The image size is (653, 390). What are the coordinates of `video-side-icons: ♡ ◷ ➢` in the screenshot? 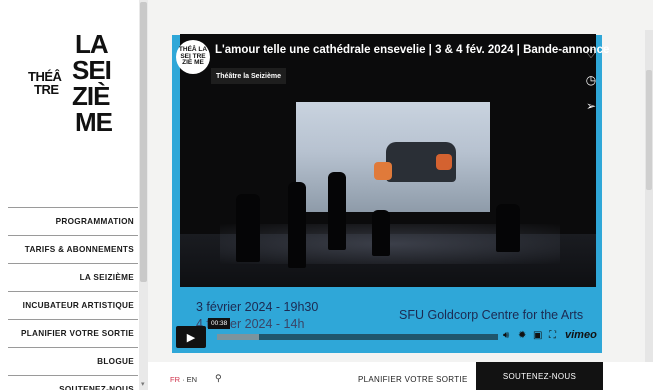 It's located at (591, 80).